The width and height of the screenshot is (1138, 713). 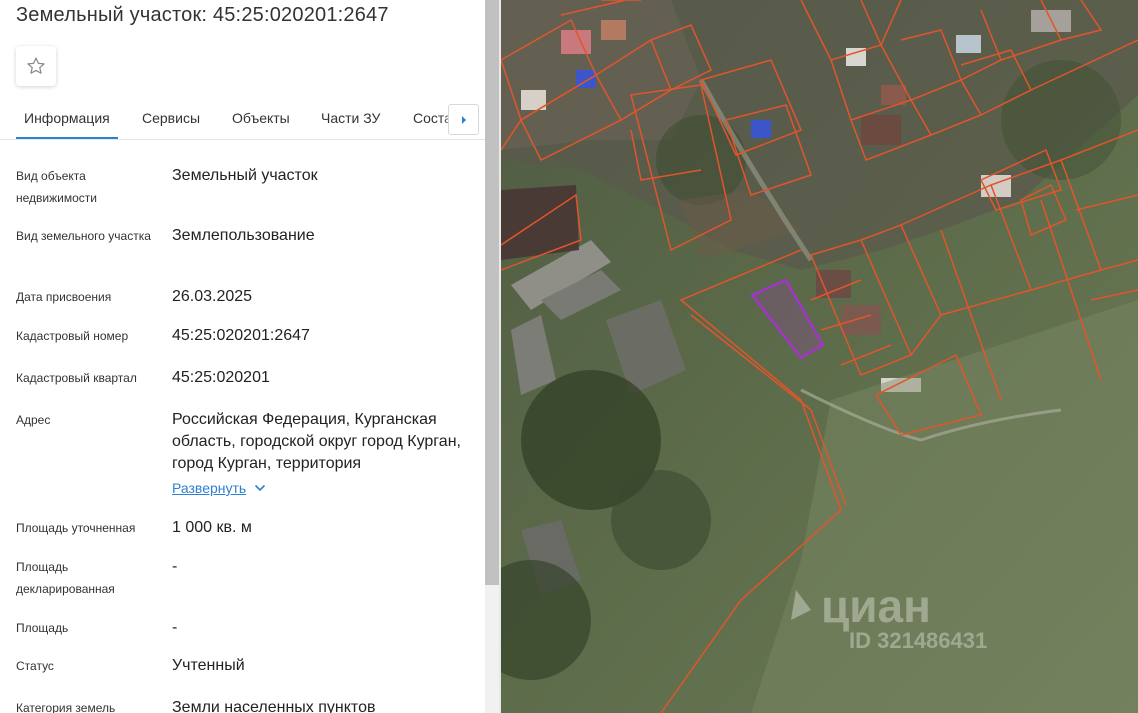 I want to click on field-value: 26.03.2025, so click(x=212, y=296).